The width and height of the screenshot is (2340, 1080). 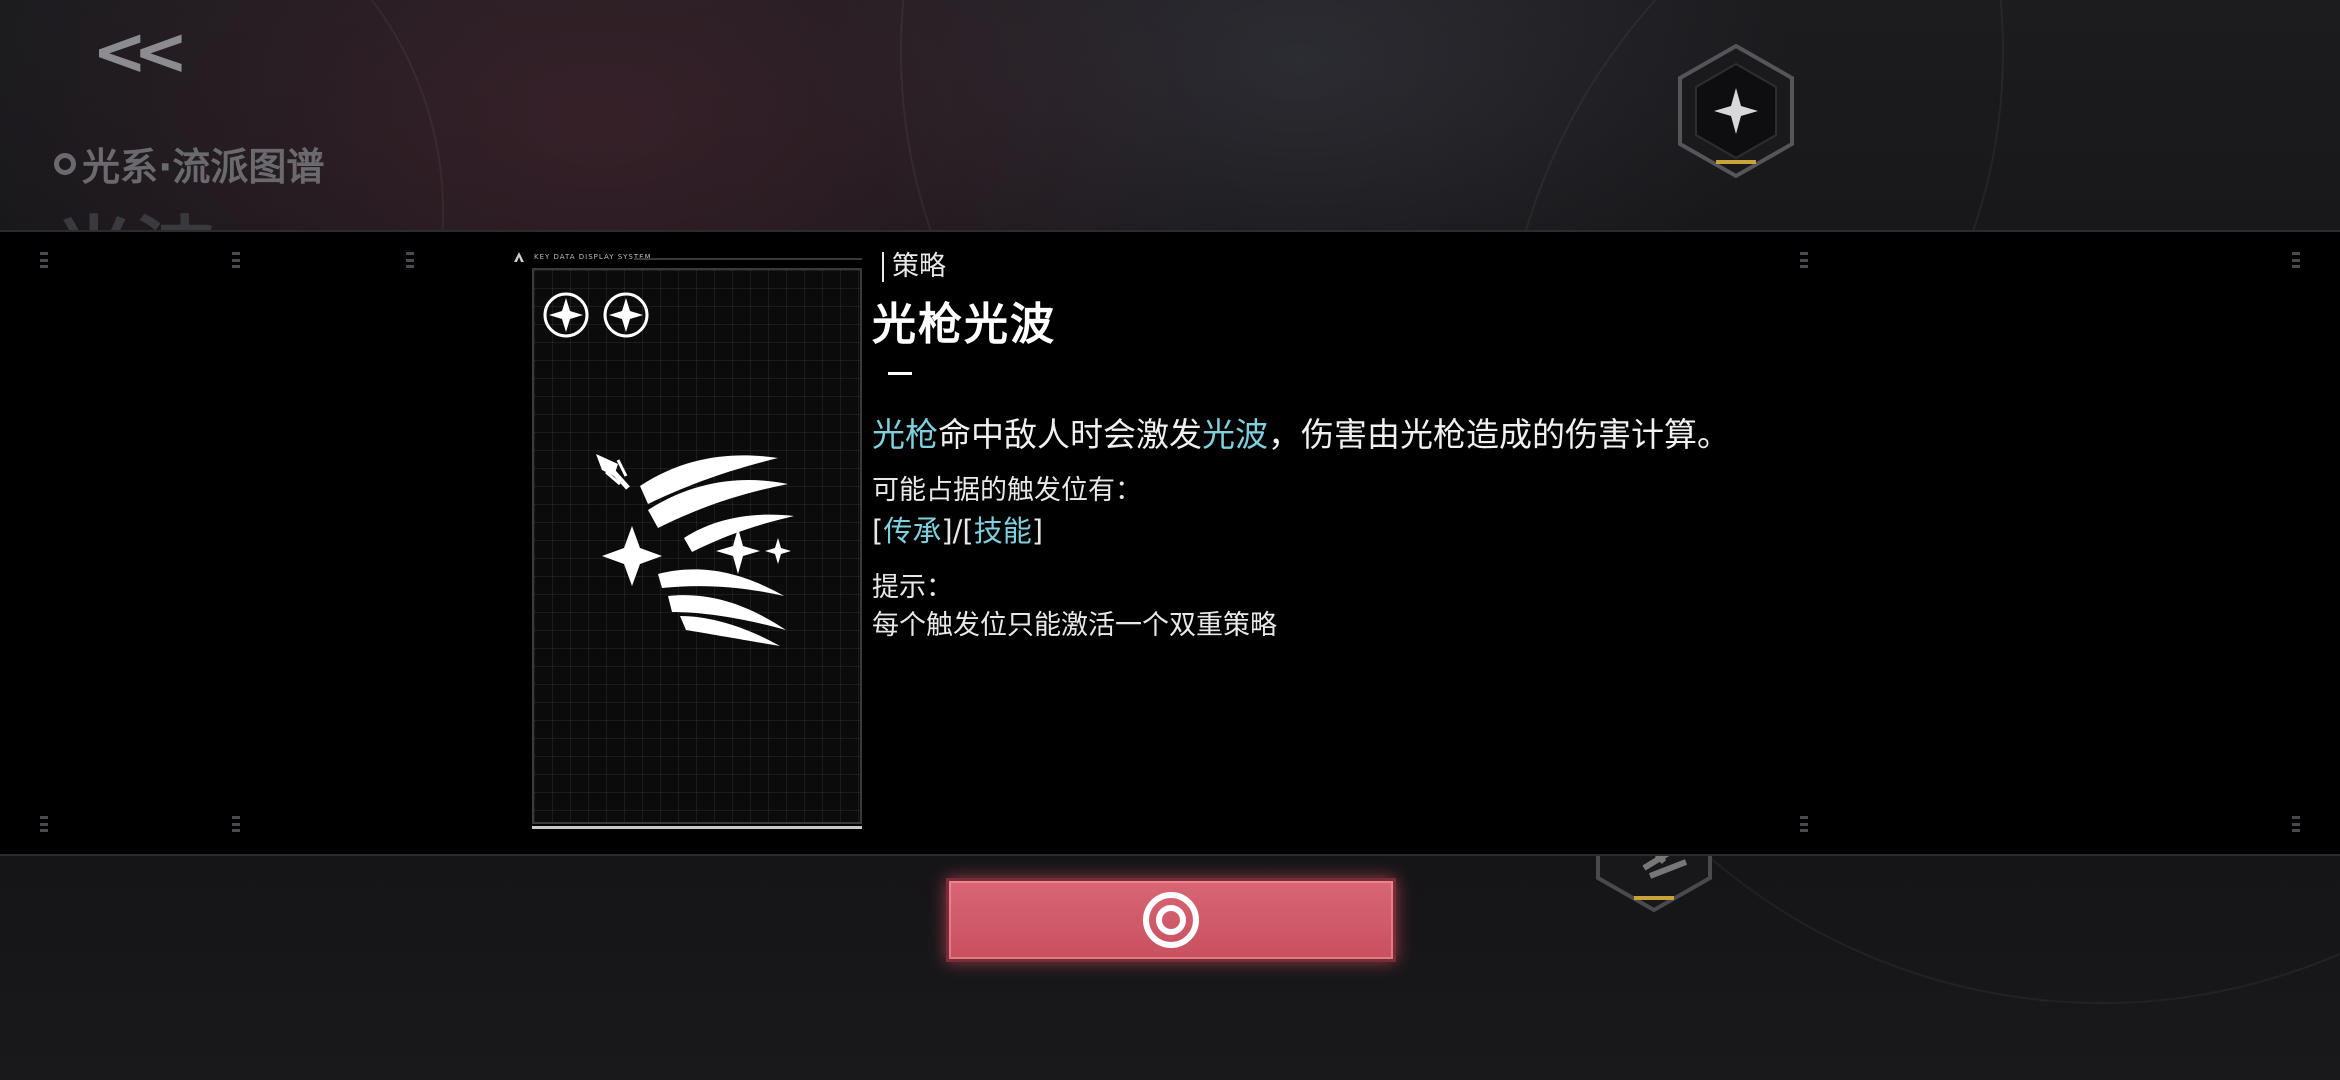 What do you see at coordinates (1007, 490) in the screenshot?
I see `trigger-slots-label: 可能占据的触发位有：` at bounding box center [1007, 490].